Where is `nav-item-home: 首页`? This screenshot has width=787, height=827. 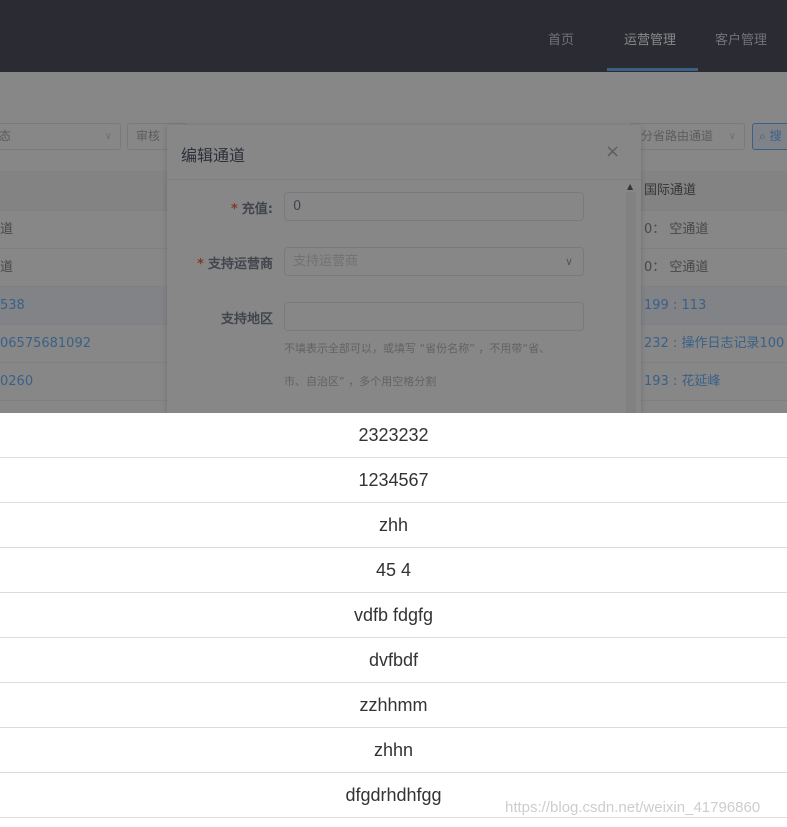 nav-item-home: 首页 is located at coordinates (561, 36).